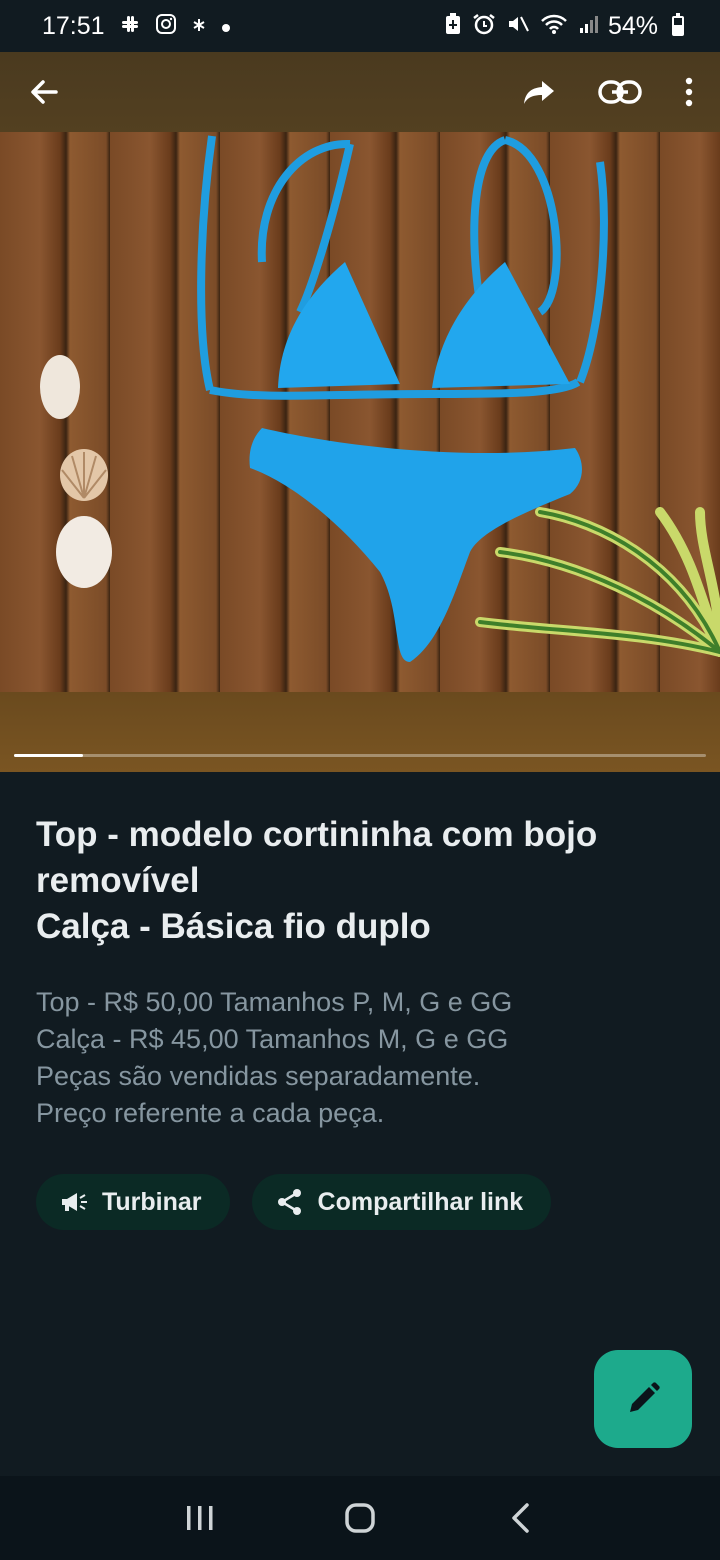 Image resolution: width=720 pixels, height=1560 pixels. I want to click on title-line: removível, so click(118, 880).